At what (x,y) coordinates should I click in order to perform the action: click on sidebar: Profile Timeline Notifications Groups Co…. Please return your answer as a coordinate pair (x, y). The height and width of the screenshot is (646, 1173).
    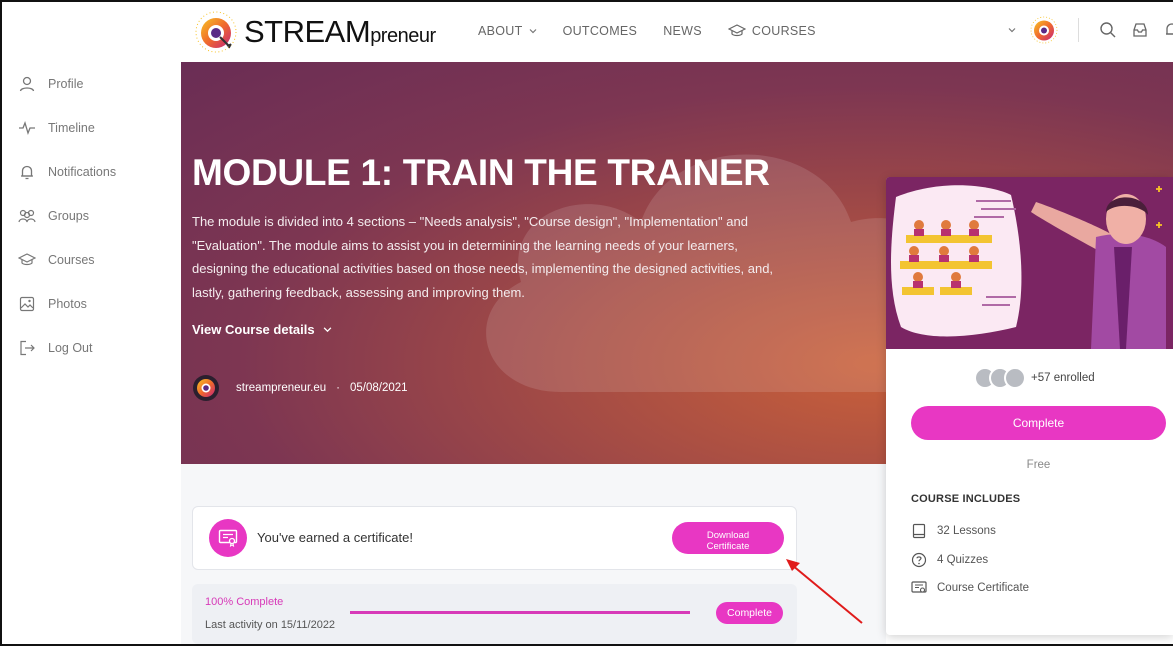
    Looking at the image, I should click on (91, 216).